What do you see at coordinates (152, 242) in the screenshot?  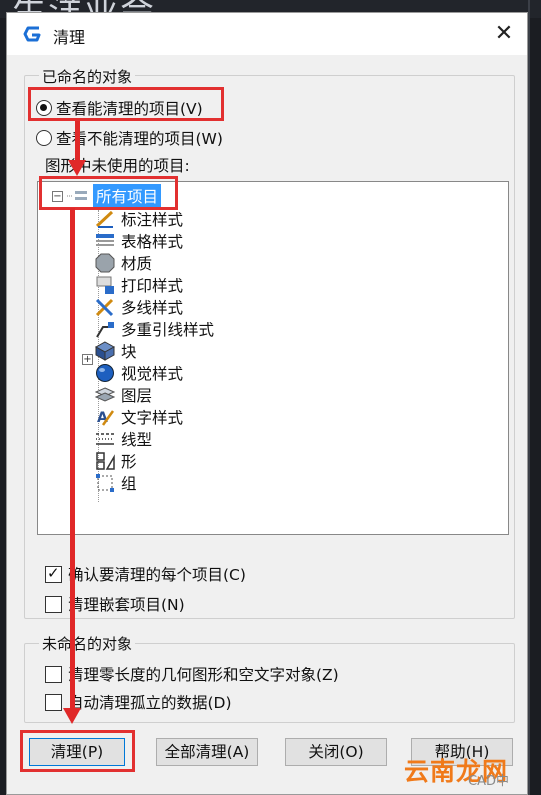 I see `tree-item-label: 表格样式` at bounding box center [152, 242].